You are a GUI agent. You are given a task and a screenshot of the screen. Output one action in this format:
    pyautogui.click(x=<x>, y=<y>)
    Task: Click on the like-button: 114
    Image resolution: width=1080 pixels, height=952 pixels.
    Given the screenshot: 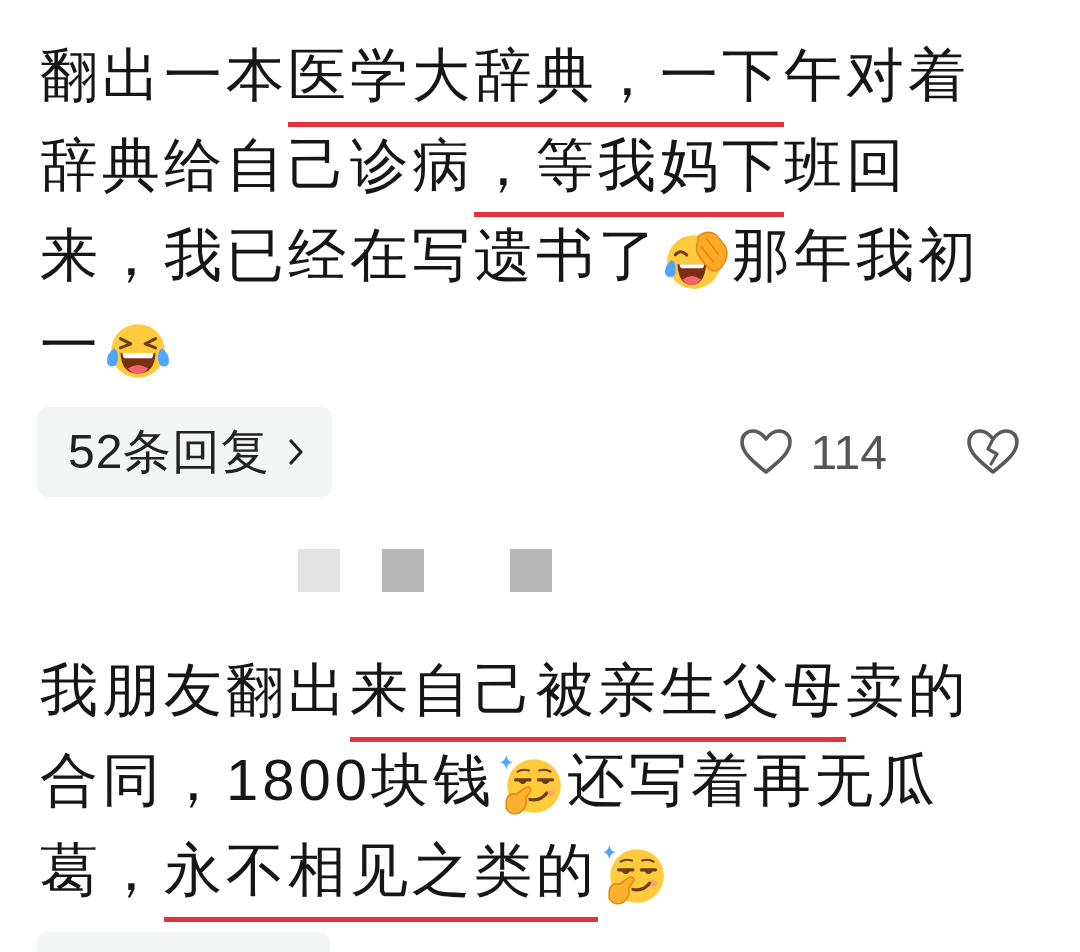 What is the action you would take?
    pyautogui.click(x=813, y=452)
    